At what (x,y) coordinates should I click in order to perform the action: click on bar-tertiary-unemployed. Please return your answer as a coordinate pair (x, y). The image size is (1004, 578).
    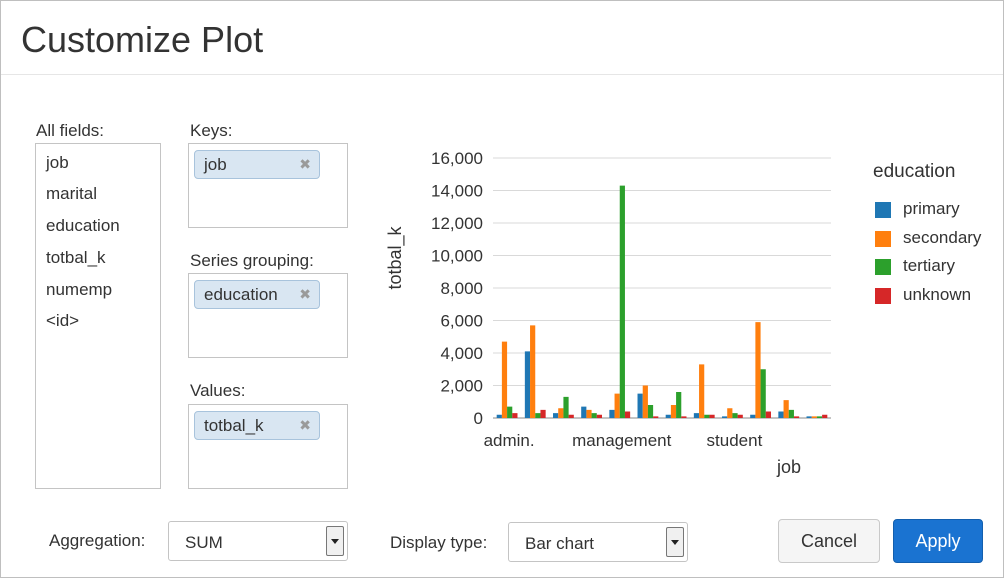
    Looking at the image, I should click on (791, 413).